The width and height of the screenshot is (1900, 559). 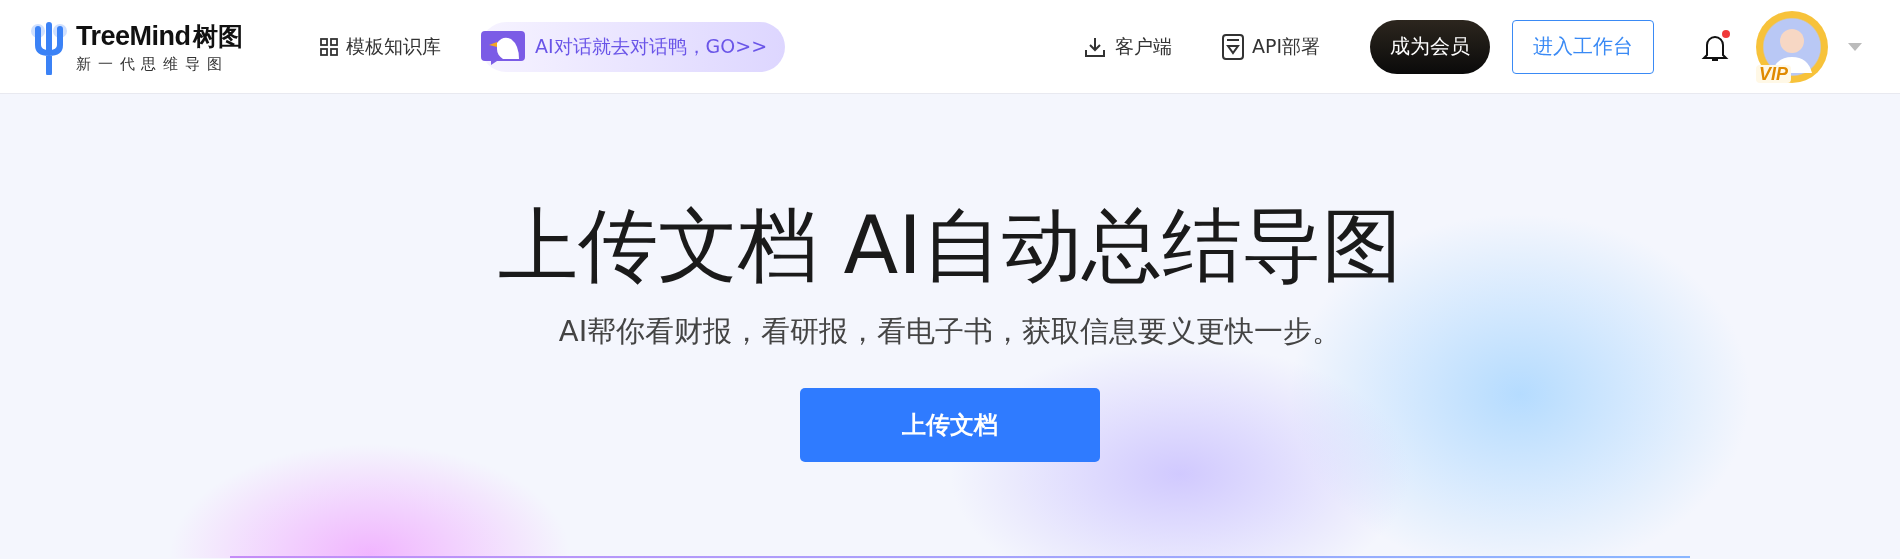 I want to click on brand-name: TreeMind, so click(x=133, y=36).